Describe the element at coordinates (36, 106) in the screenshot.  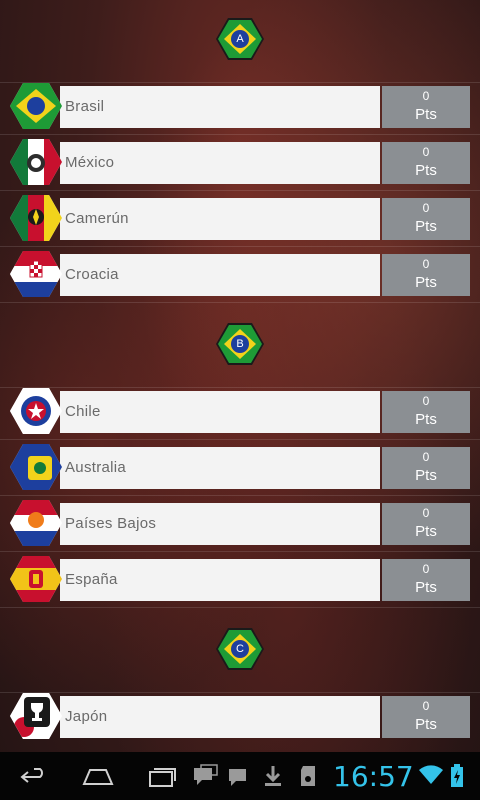
I see `brasil-flag-icon` at that location.